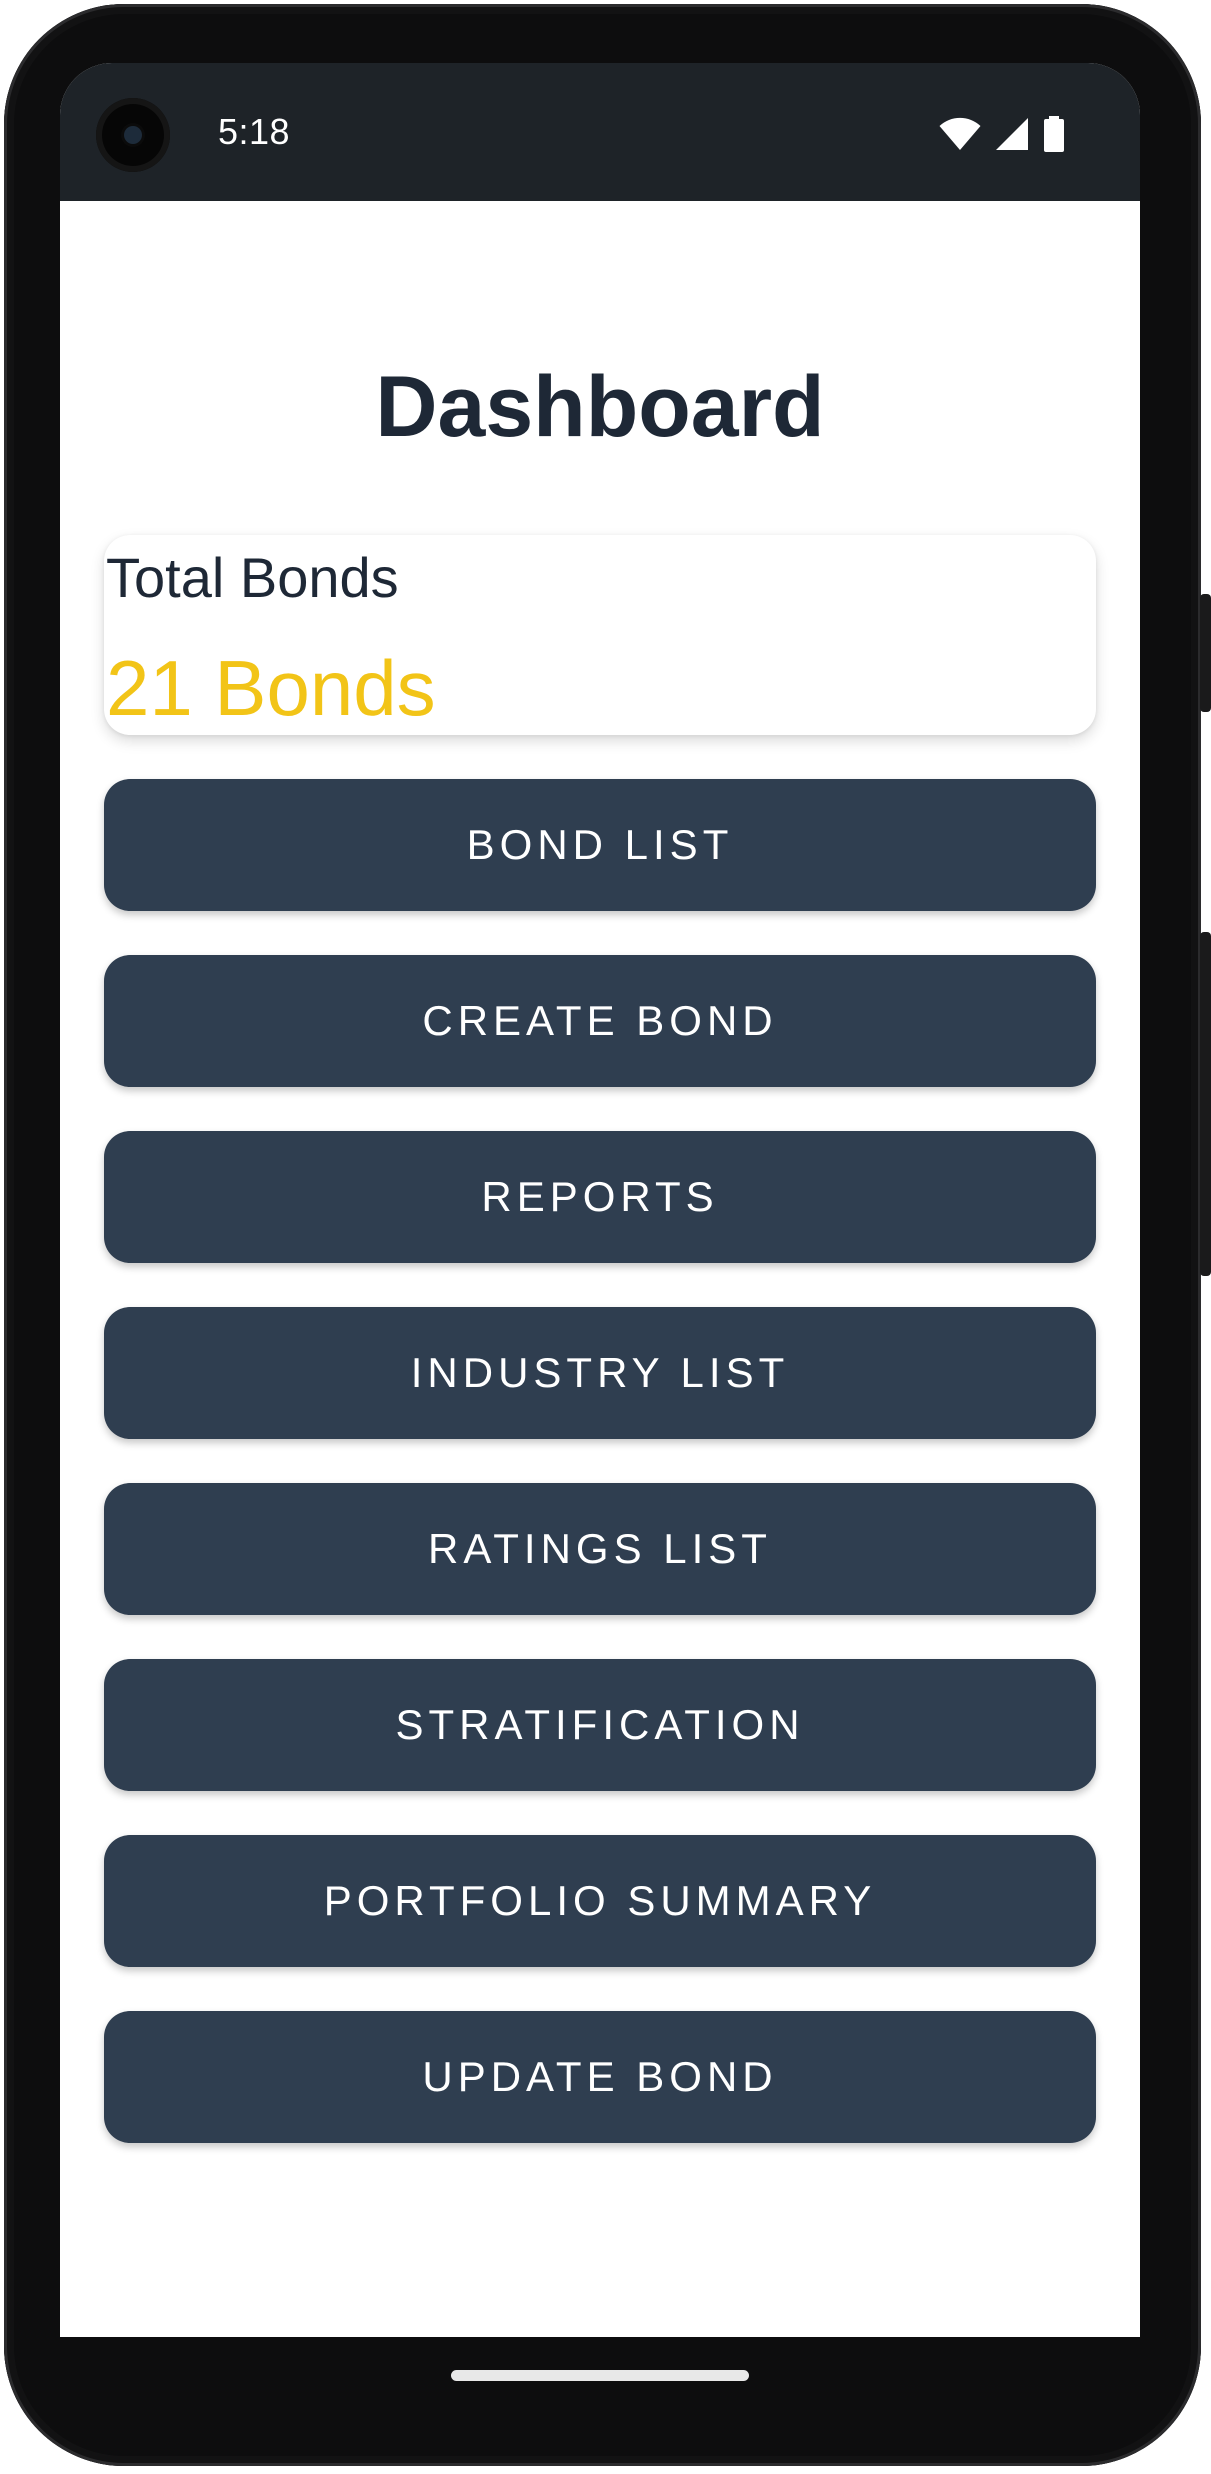  I want to click on camera-icon, so click(133, 135).